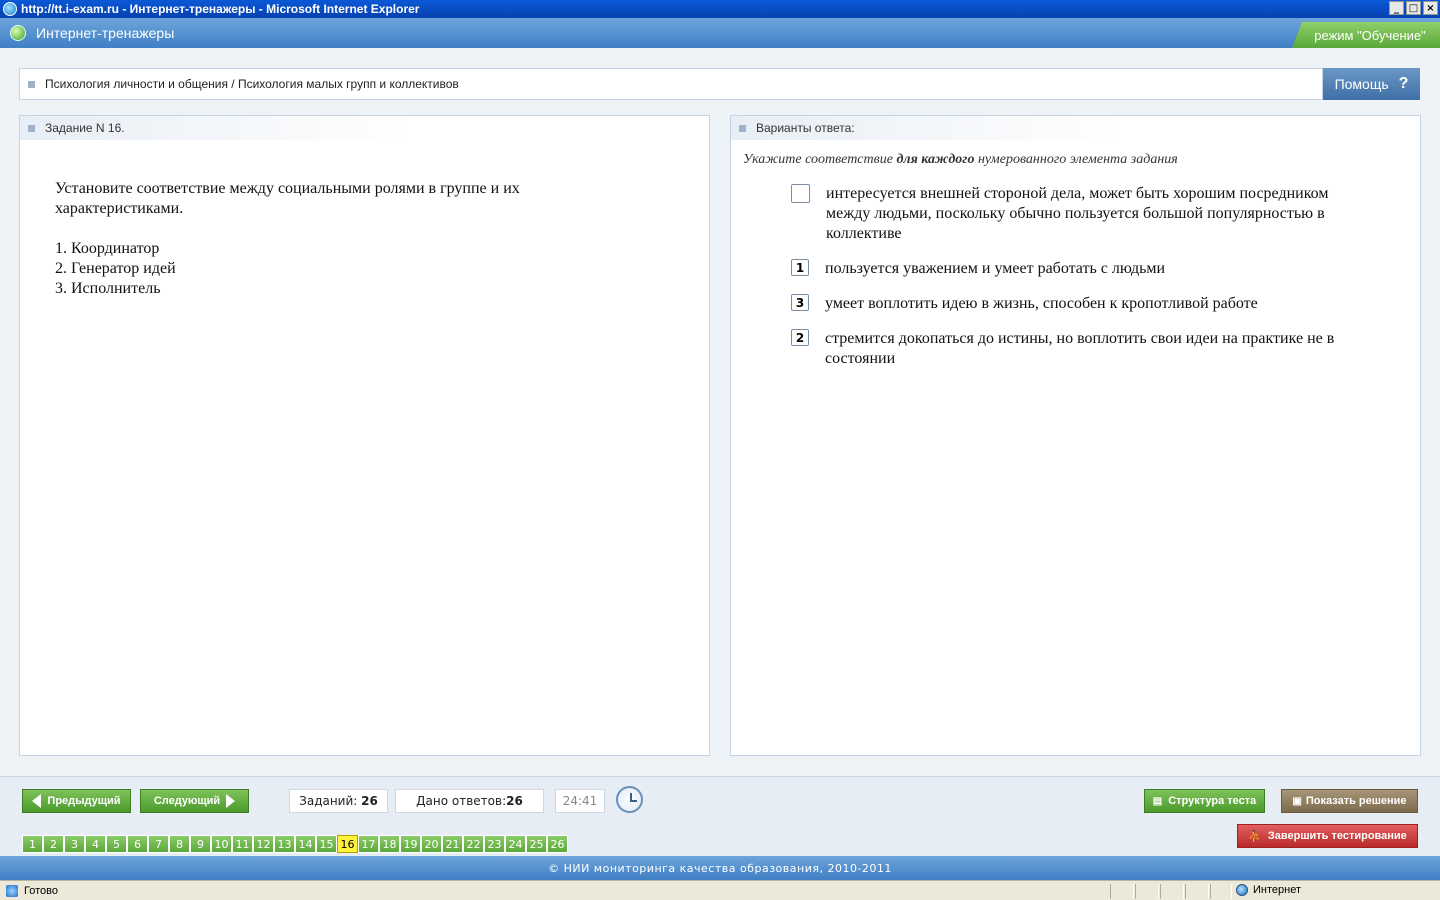 The height and width of the screenshot is (900, 1440). I want to click on status-text: Готово, so click(41, 890).